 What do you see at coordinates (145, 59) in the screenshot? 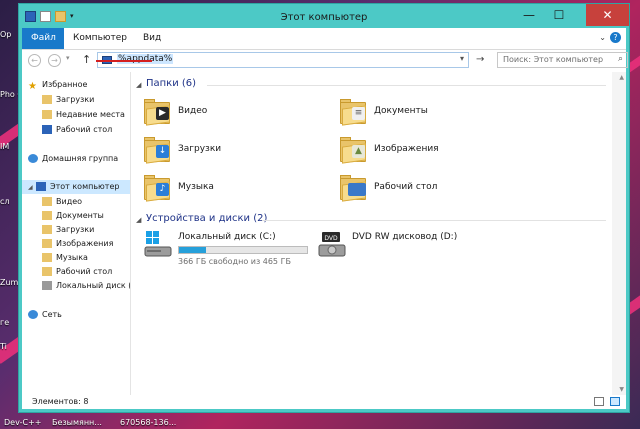
I see `address-input: %appdata%` at bounding box center [145, 59].